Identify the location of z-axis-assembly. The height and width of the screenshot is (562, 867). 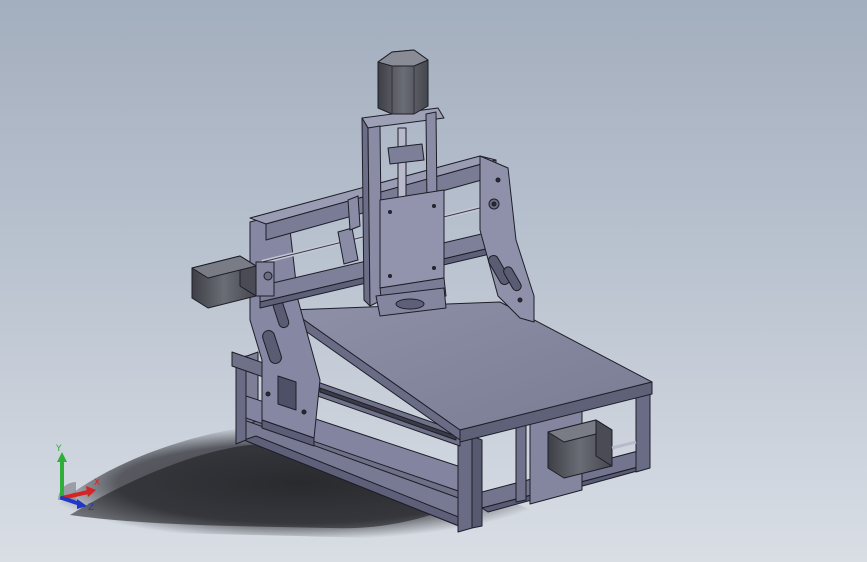
(404, 212).